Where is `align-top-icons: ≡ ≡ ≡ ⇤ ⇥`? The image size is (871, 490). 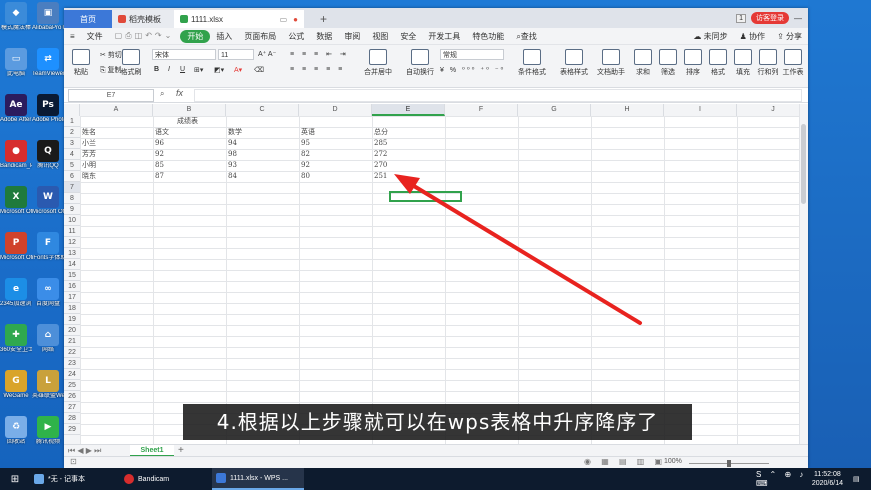
align-top-icons: ≡ ≡ ≡ ⇤ ⇥ is located at coordinates (319, 54).